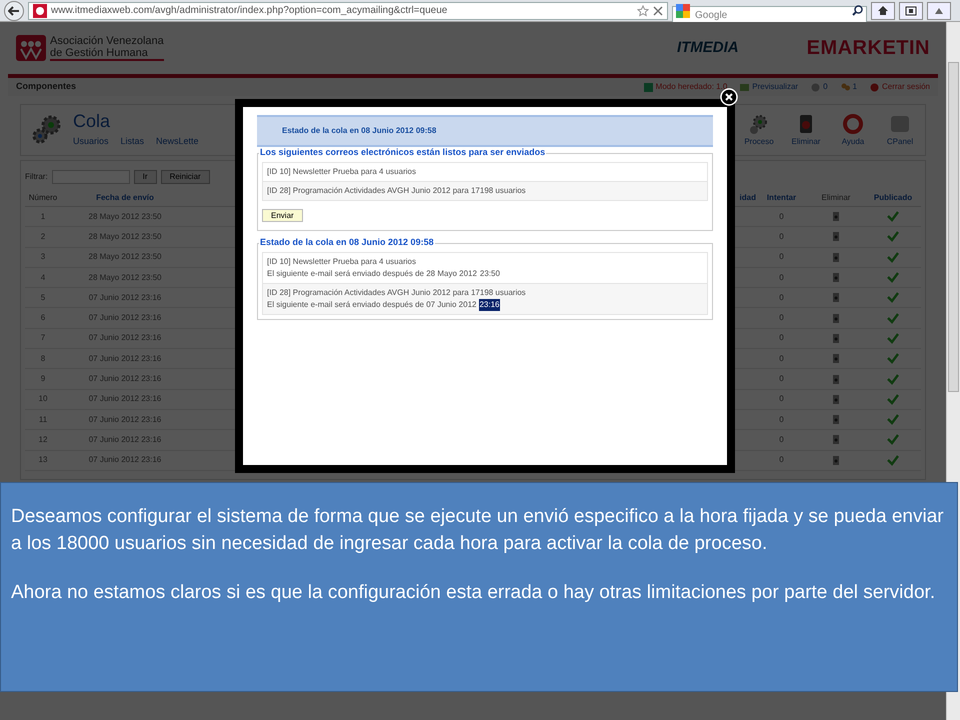 This screenshot has width=960, height=720. Describe the element at coordinates (643, 10) in the screenshot. I see `star-icon` at that location.